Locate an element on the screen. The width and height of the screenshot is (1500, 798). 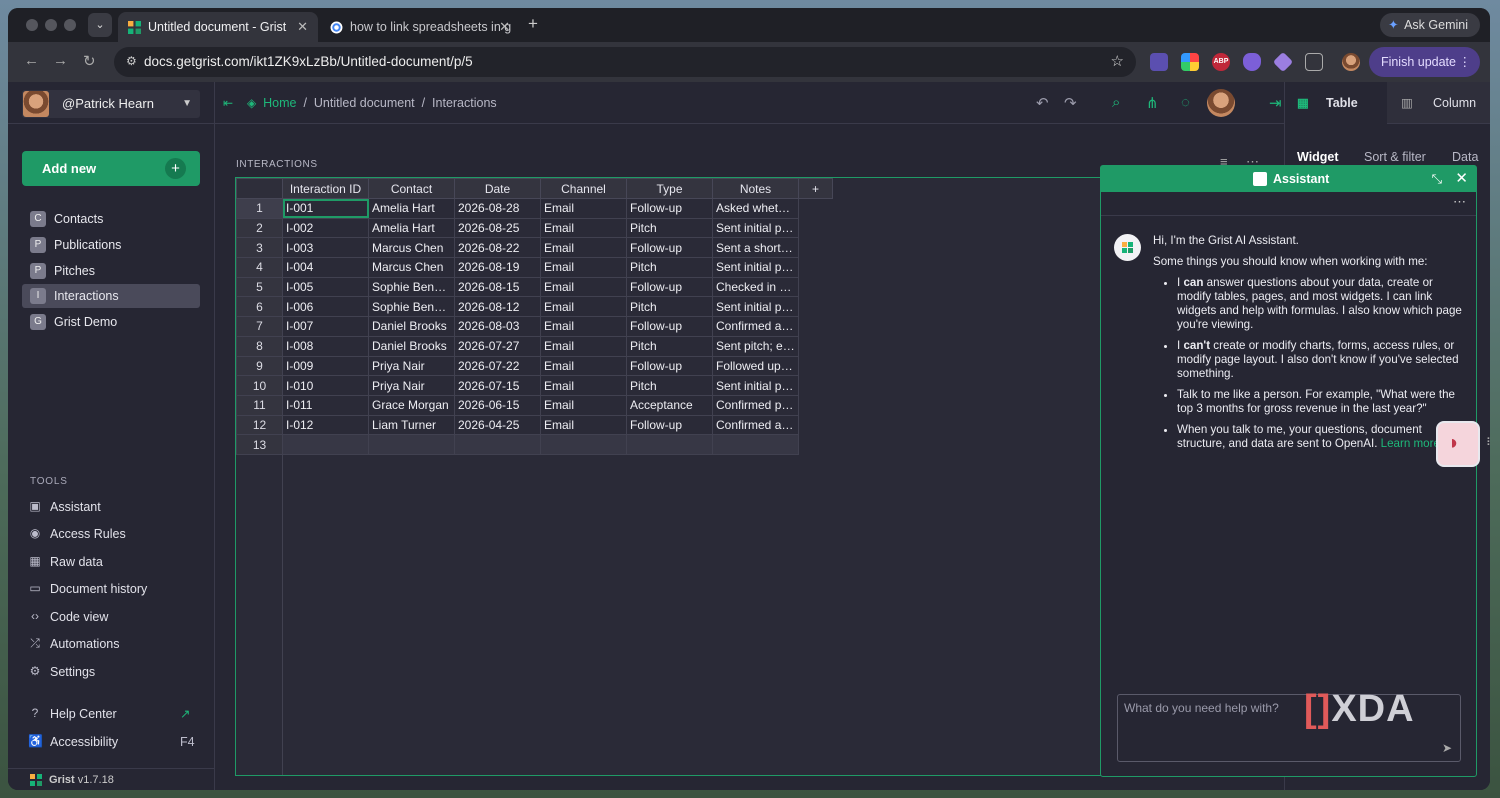
column-header-channel: Channel is located at coordinates (583, 188).